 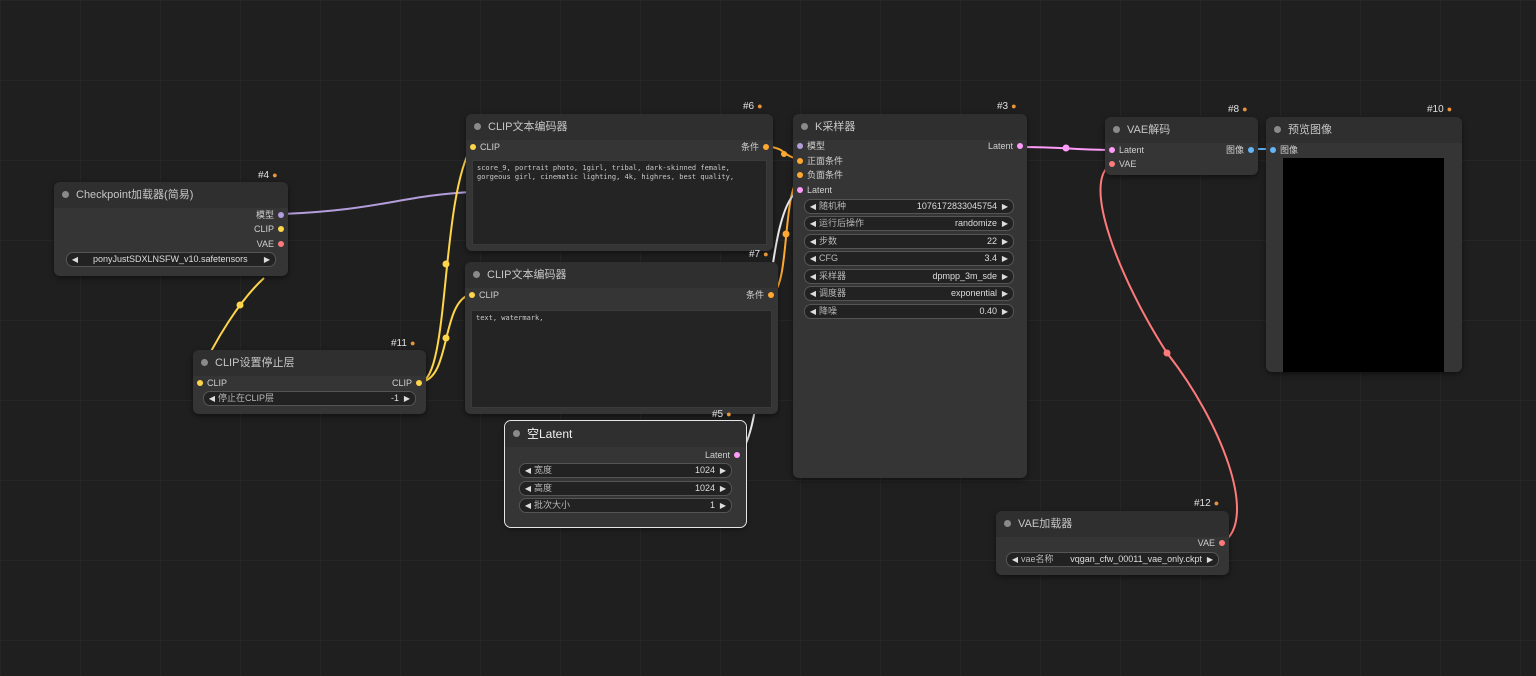 I want to click on input-image: 图像, so click(x=1284, y=150).